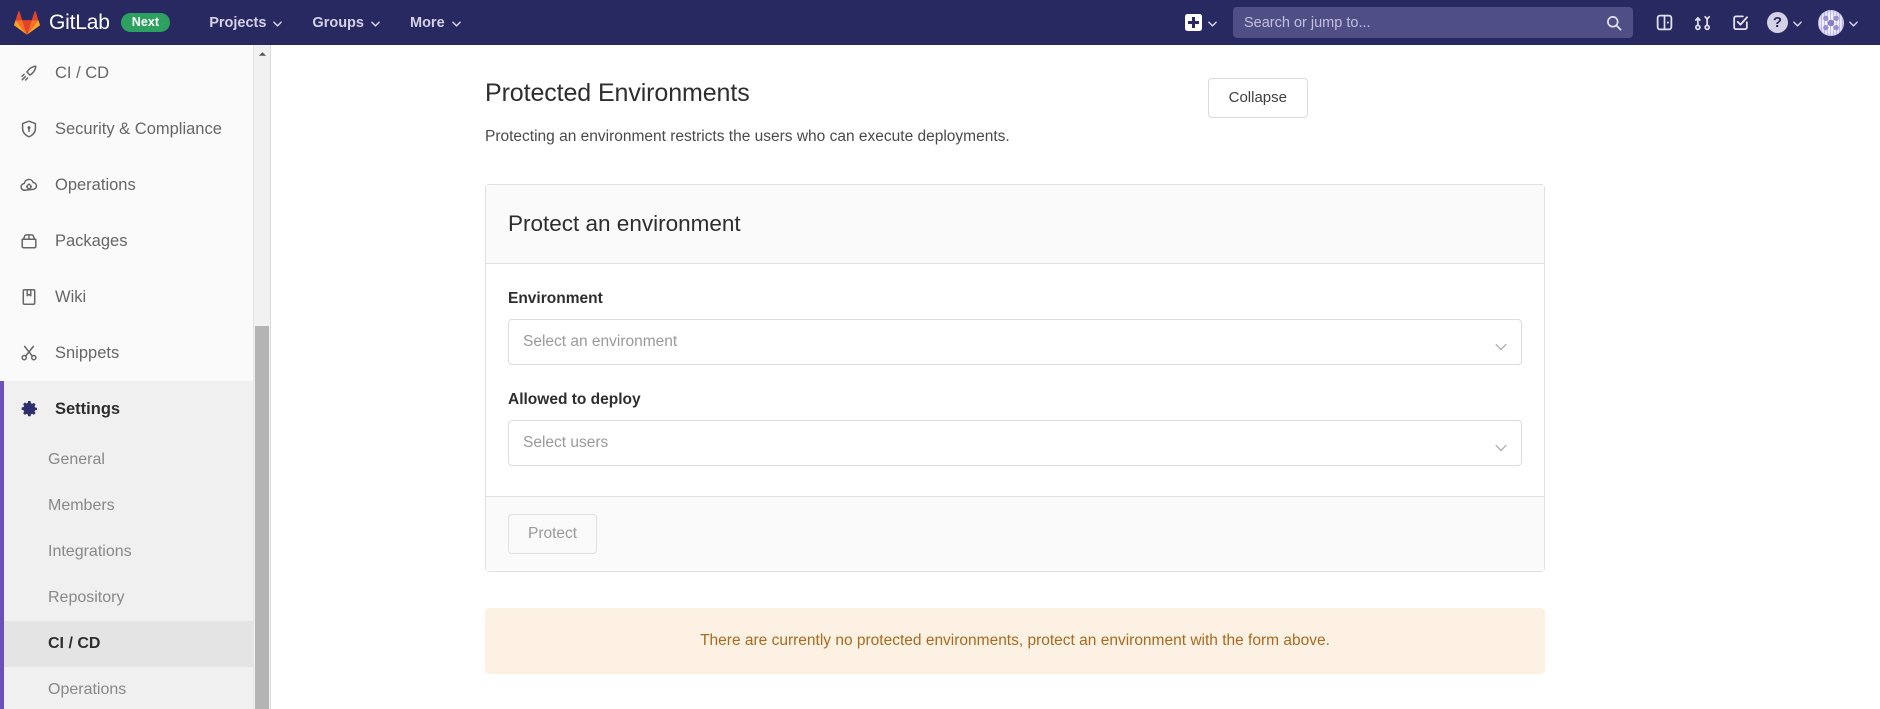  What do you see at coordinates (1015, 342) in the screenshot?
I see `environment-select: Select an environment` at bounding box center [1015, 342].